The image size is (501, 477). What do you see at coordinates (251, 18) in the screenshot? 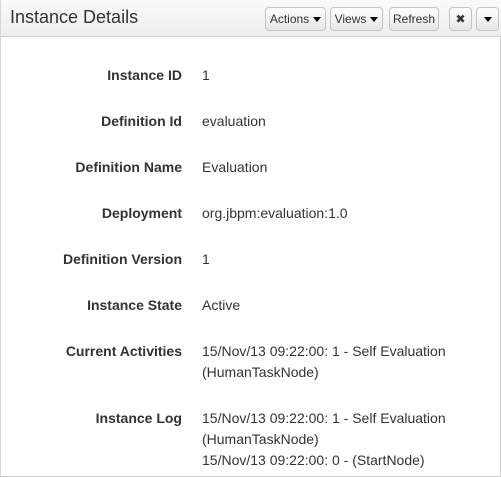
I see `panel-header: Instance Details Actions Views Refresh ✖` at bounding box center [251, 18].